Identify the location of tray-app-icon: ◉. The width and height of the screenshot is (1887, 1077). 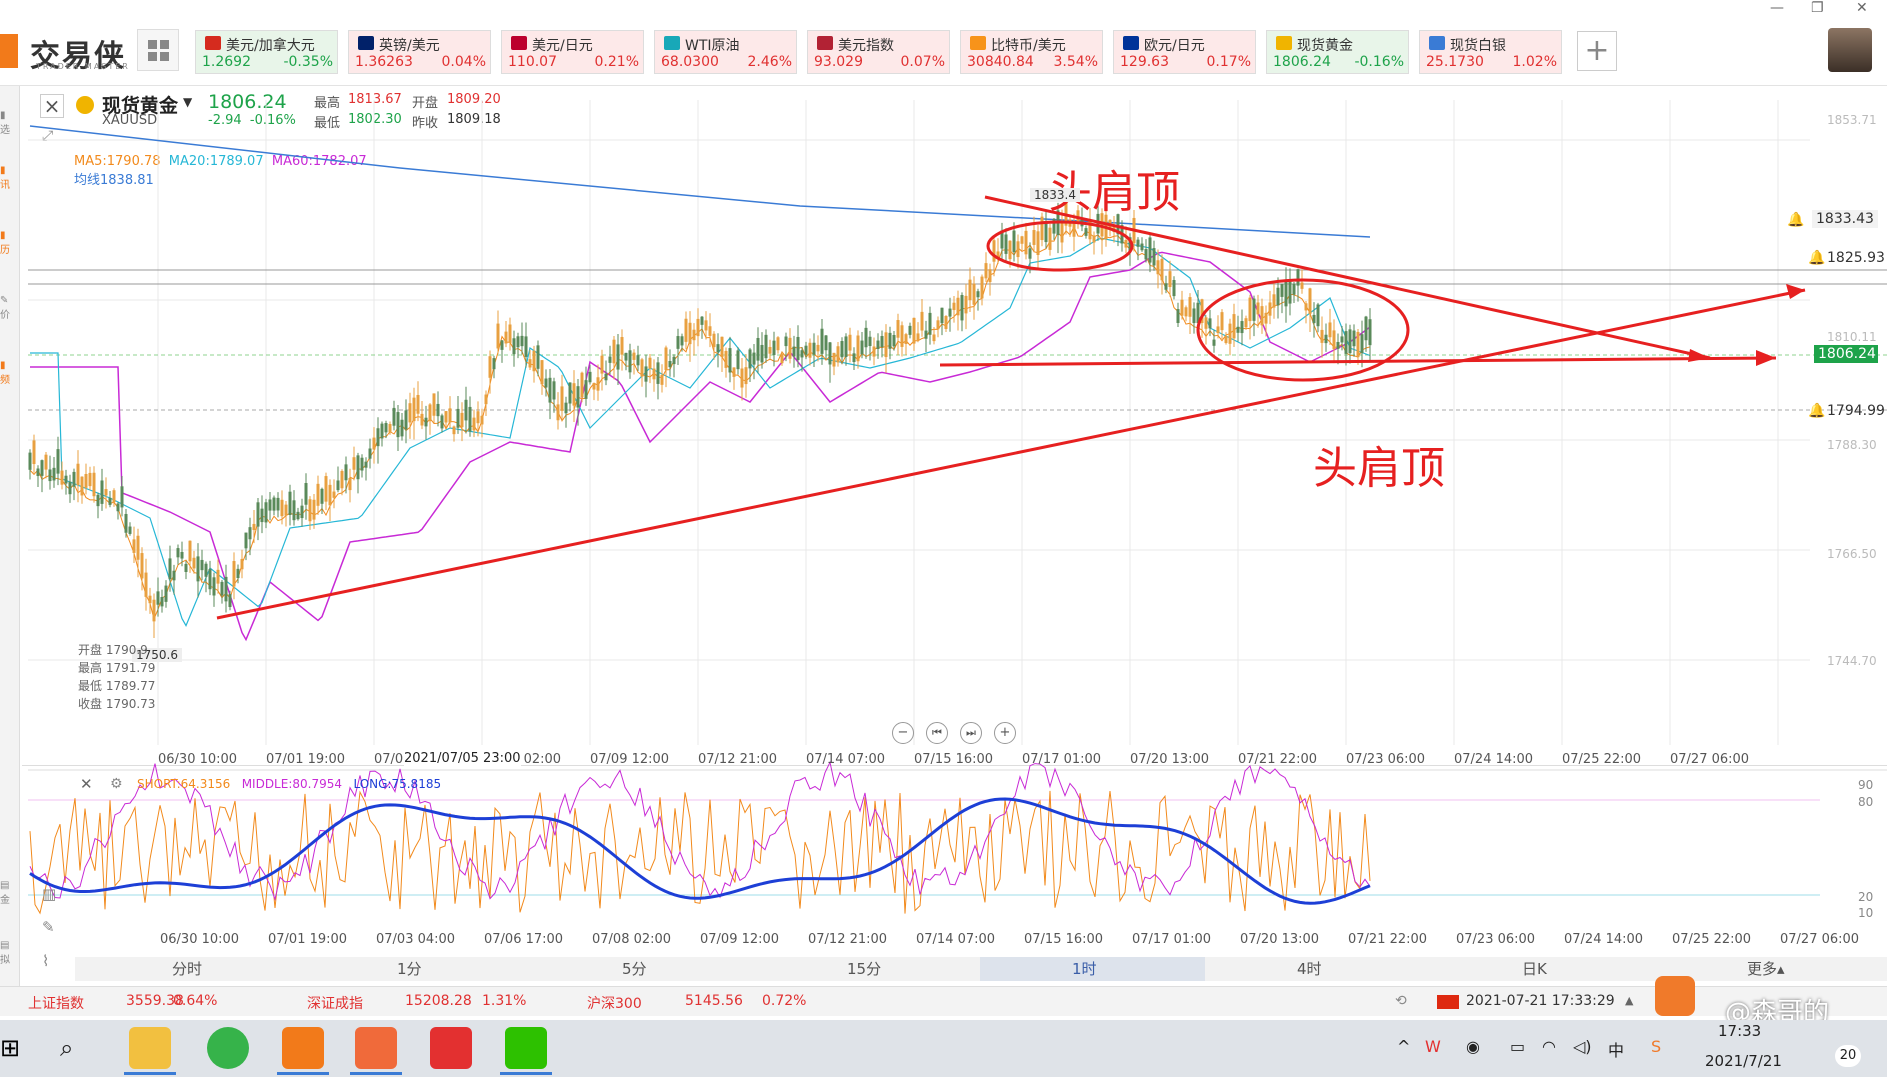
(1473, 1046).